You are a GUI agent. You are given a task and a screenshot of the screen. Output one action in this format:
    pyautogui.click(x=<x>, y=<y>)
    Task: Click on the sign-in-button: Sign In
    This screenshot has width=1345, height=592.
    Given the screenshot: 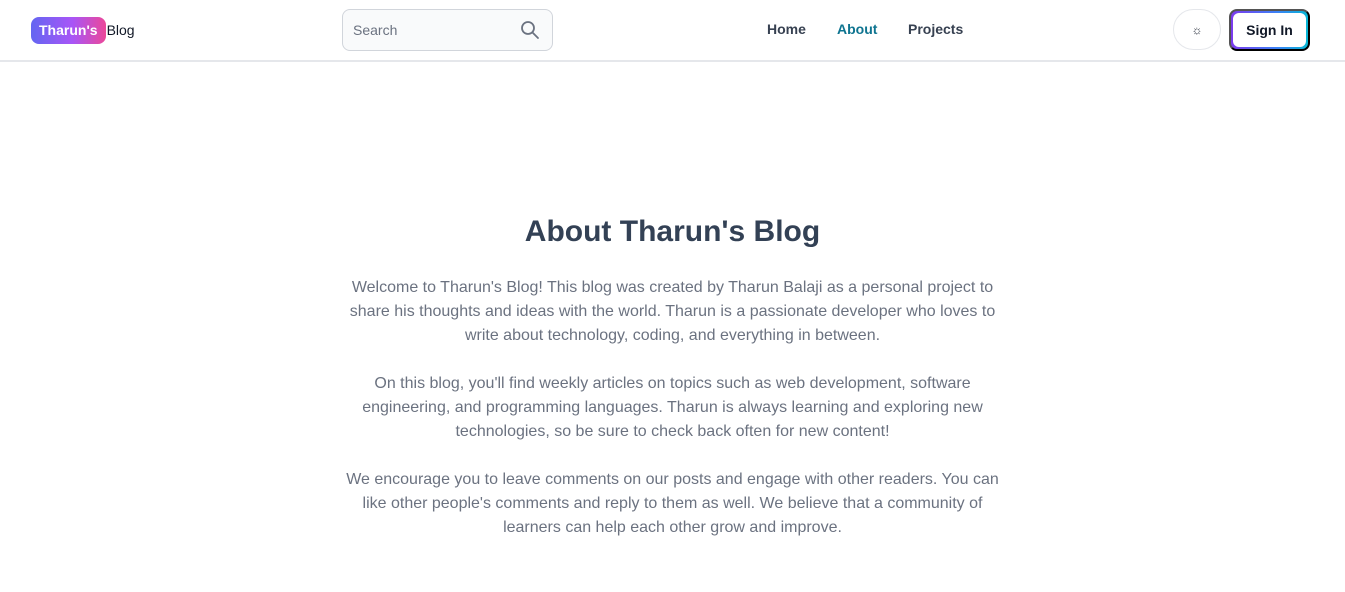 What is the action you would take?
    pyautogui.click(x=1269, y=30)
    